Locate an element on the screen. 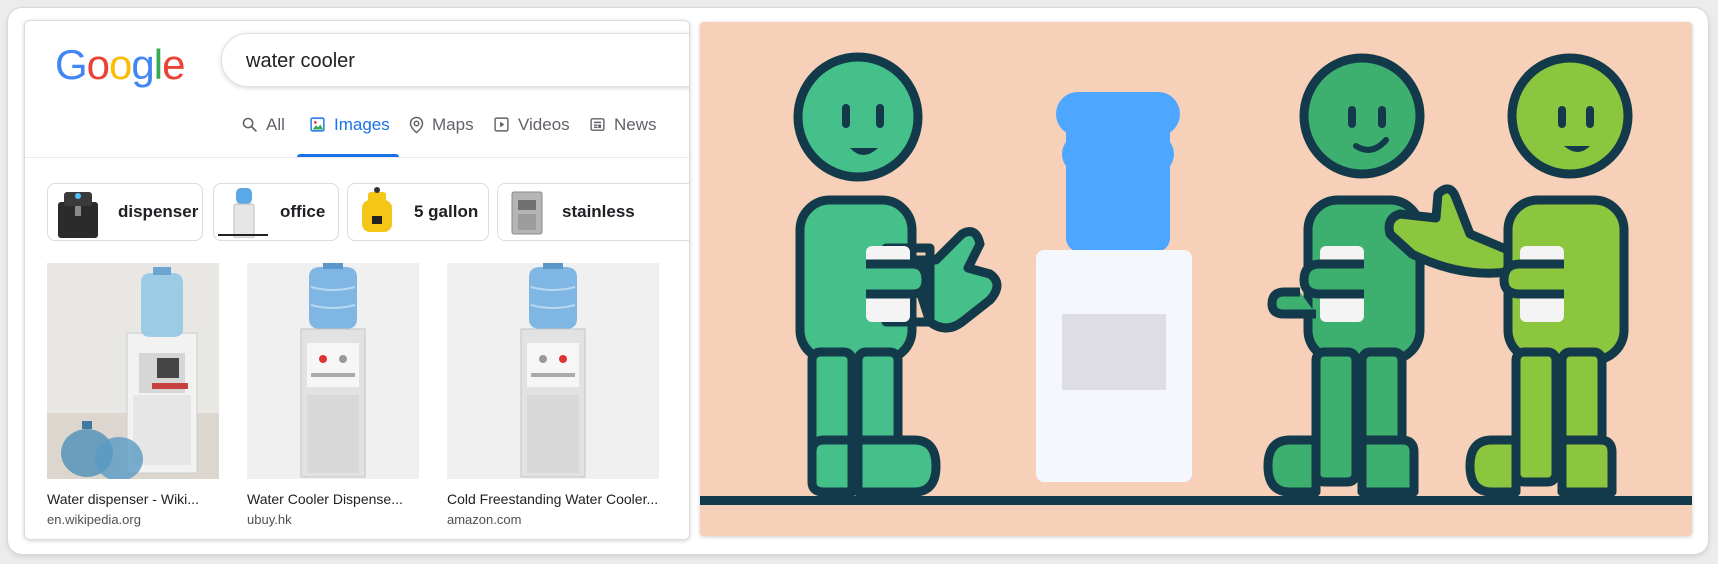  result-source: ubuy.hk is located at coordinates (269, 519).